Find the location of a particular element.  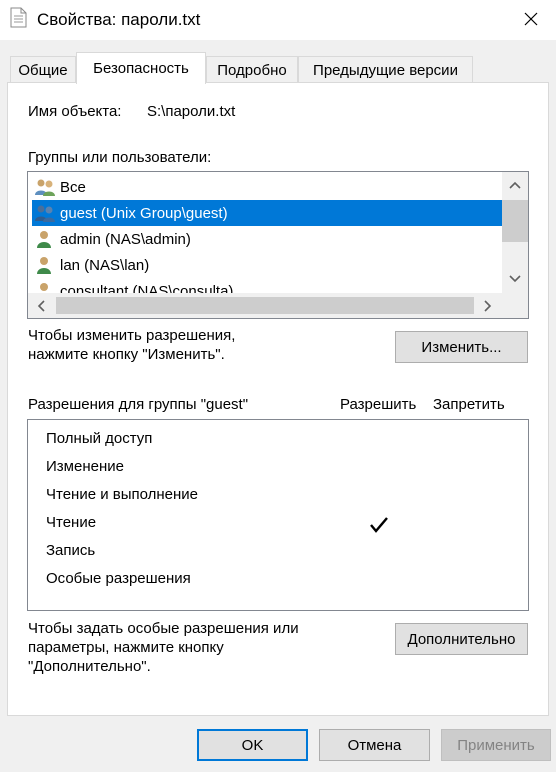

close-button is located at coordinates (531, 19).